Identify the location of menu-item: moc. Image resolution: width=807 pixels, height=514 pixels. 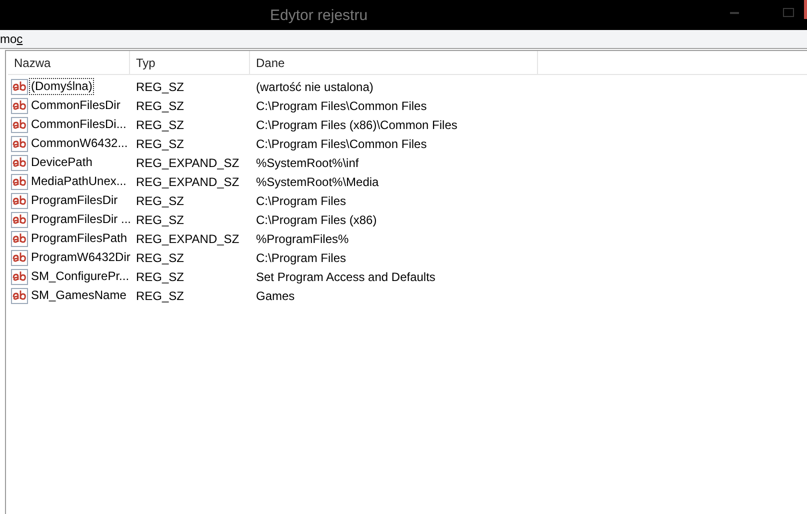
(11, 39).